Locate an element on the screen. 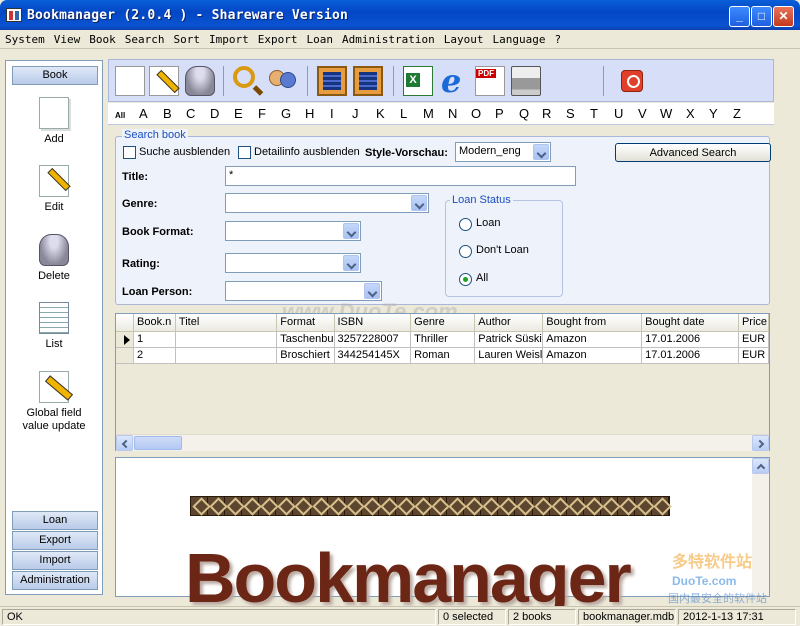 The height and width of the screenshot is (626, 800). menu-view: View is located at coordinates (67, 38).